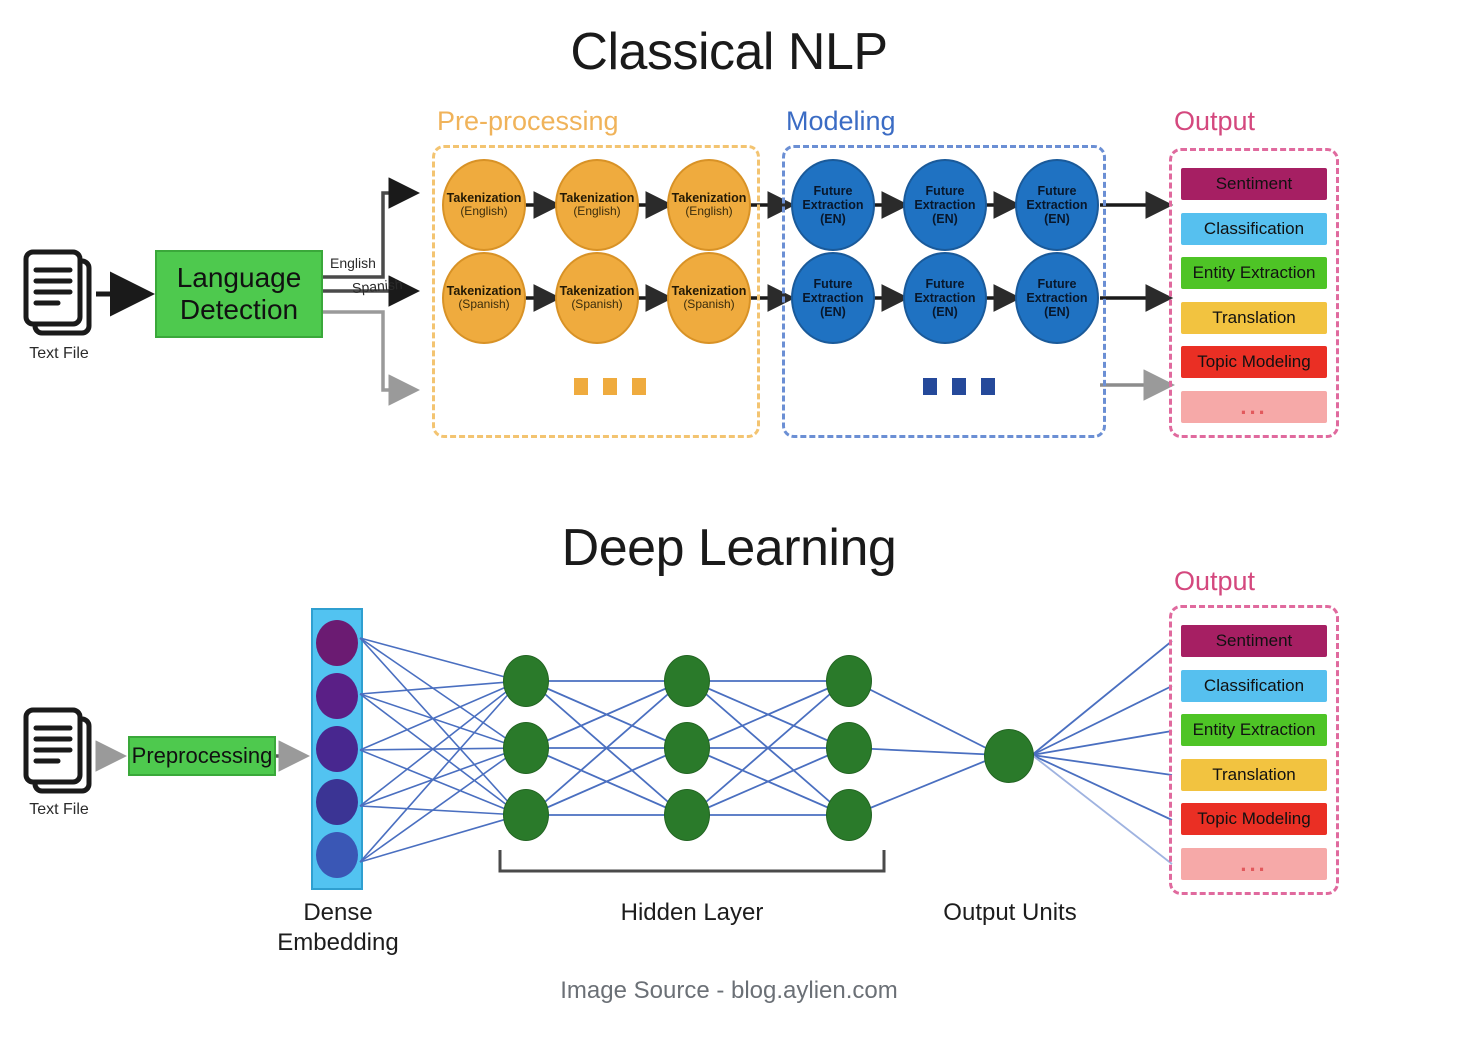 The width and height of the screenshot is (1458, 1040). I want to click on modeling-node-es-2: Future Extraction (EN), so click(945, 298).